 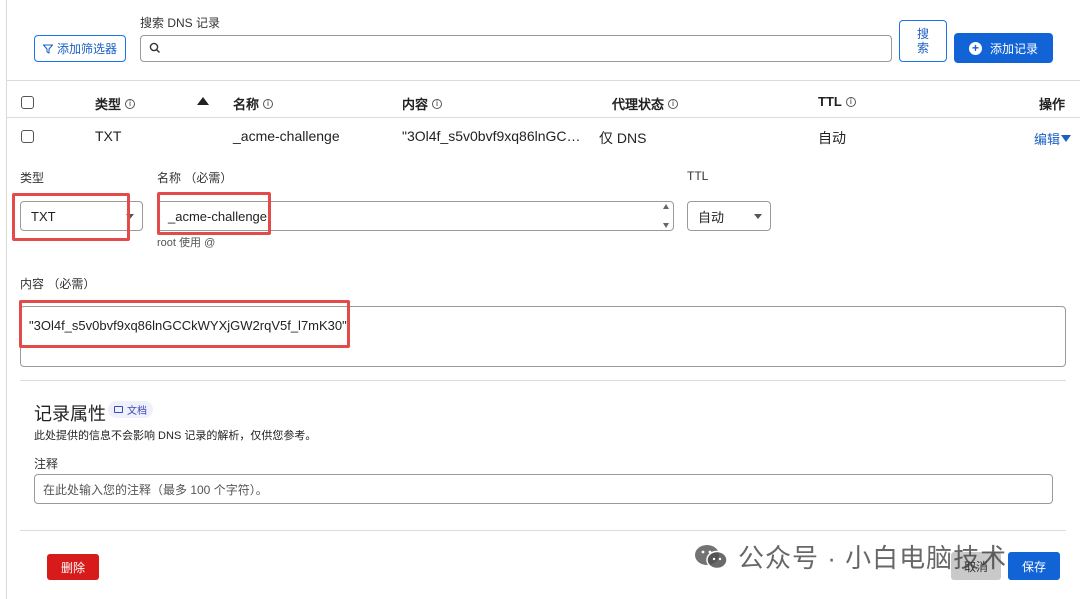 I want to click on column-header-type-label: 类型, so click(x=108, y=104).